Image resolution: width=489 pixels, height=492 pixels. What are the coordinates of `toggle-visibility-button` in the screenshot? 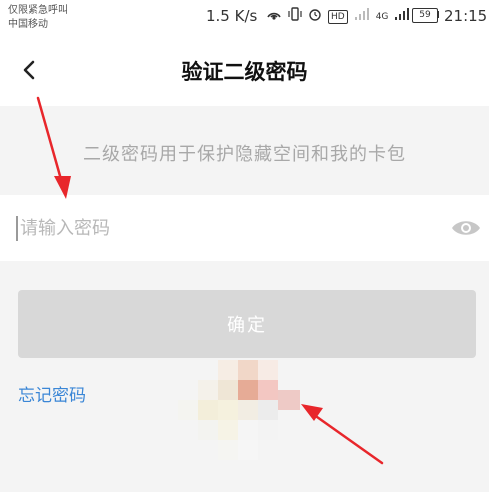 It's located at (466, 228).